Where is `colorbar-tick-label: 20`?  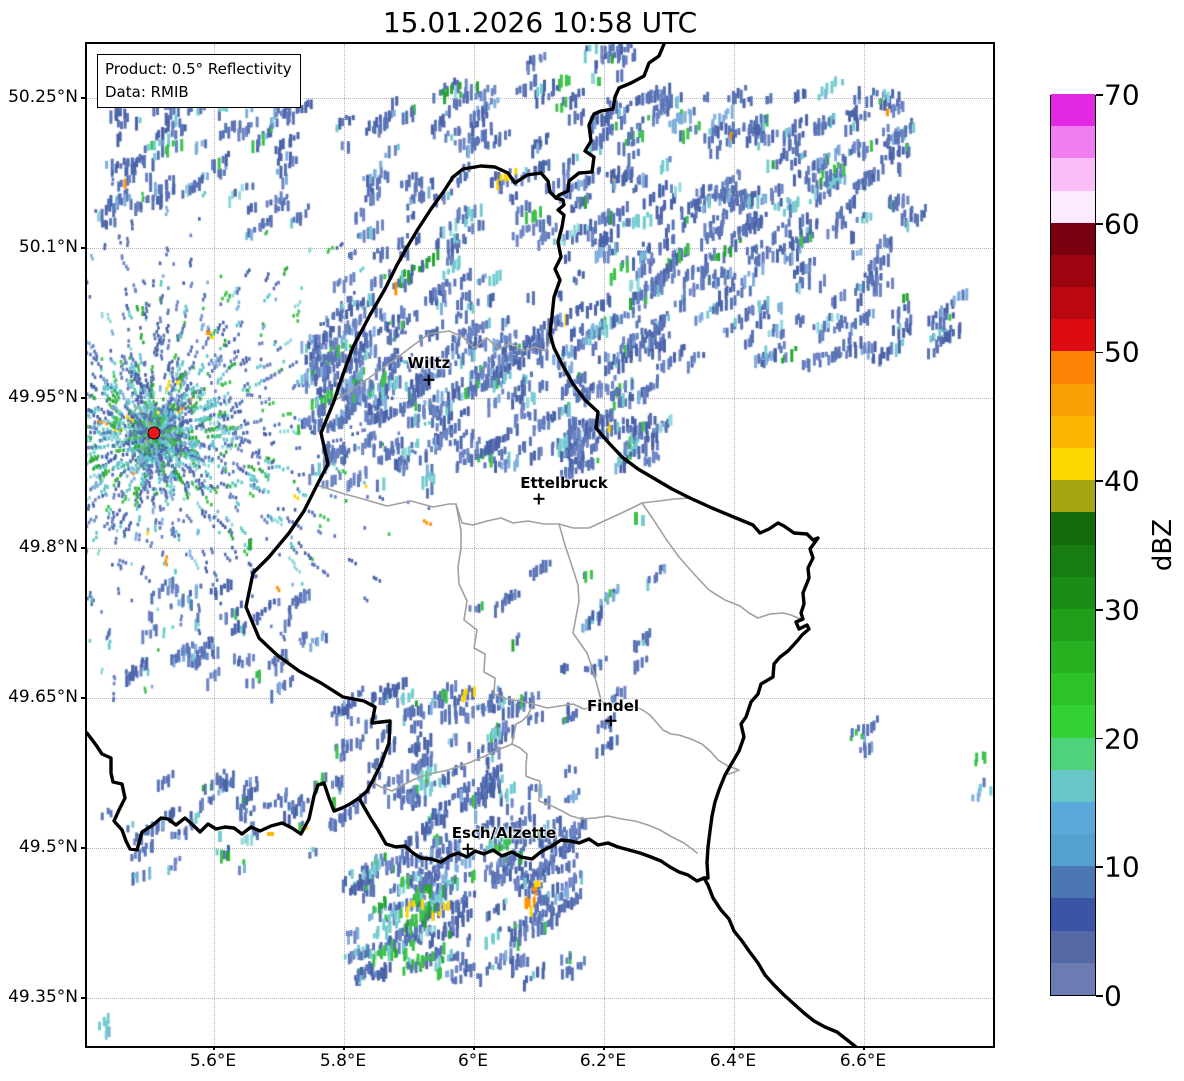
colorbar-tick-label: 20 is located at coordinates (1122, 739).